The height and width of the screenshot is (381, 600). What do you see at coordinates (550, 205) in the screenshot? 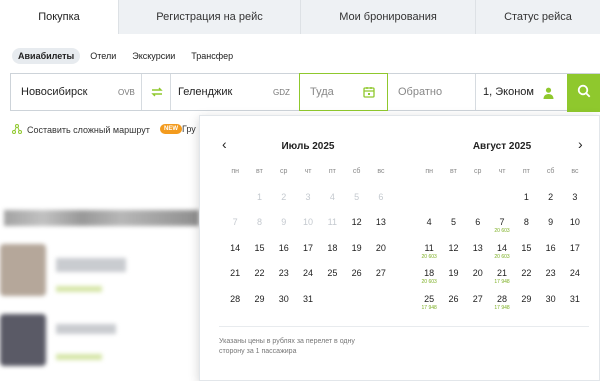
I see `calendar-day: 2` at bounding box center [550, 205].